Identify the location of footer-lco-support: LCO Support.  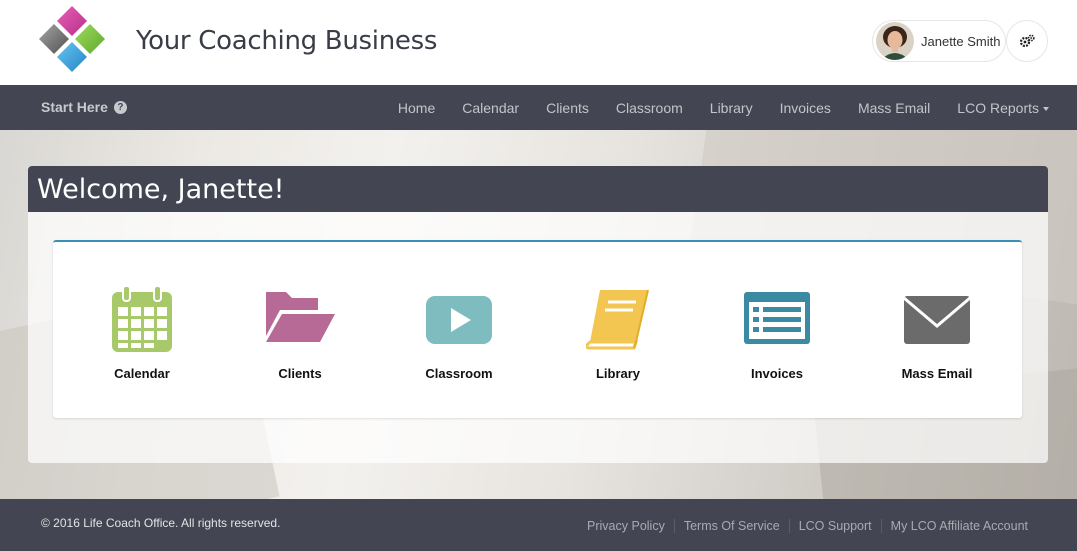
(834, 526).